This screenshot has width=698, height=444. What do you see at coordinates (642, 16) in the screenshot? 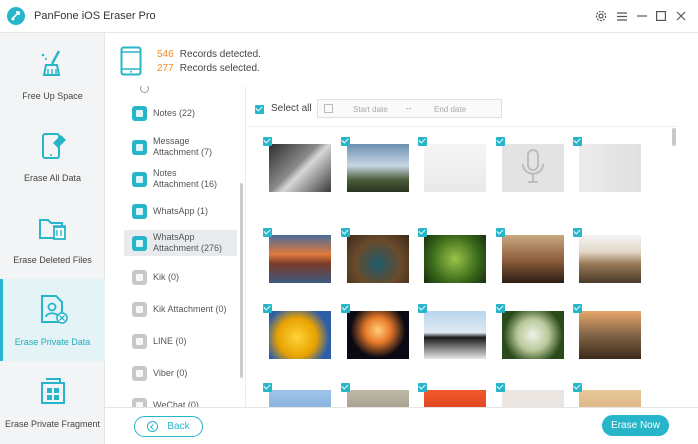
I see `minimize-icon` at bounding box center [642, 16].